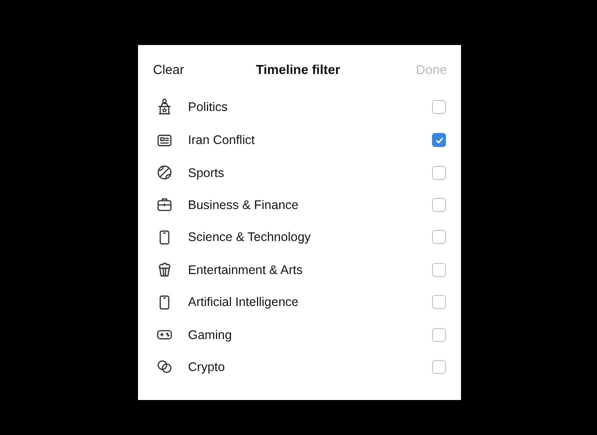 The image size is (597, 435). What do you see at coordinates (164, 367) in the screenshot?
I see `coins-icon` at bounding box center [164, 367].